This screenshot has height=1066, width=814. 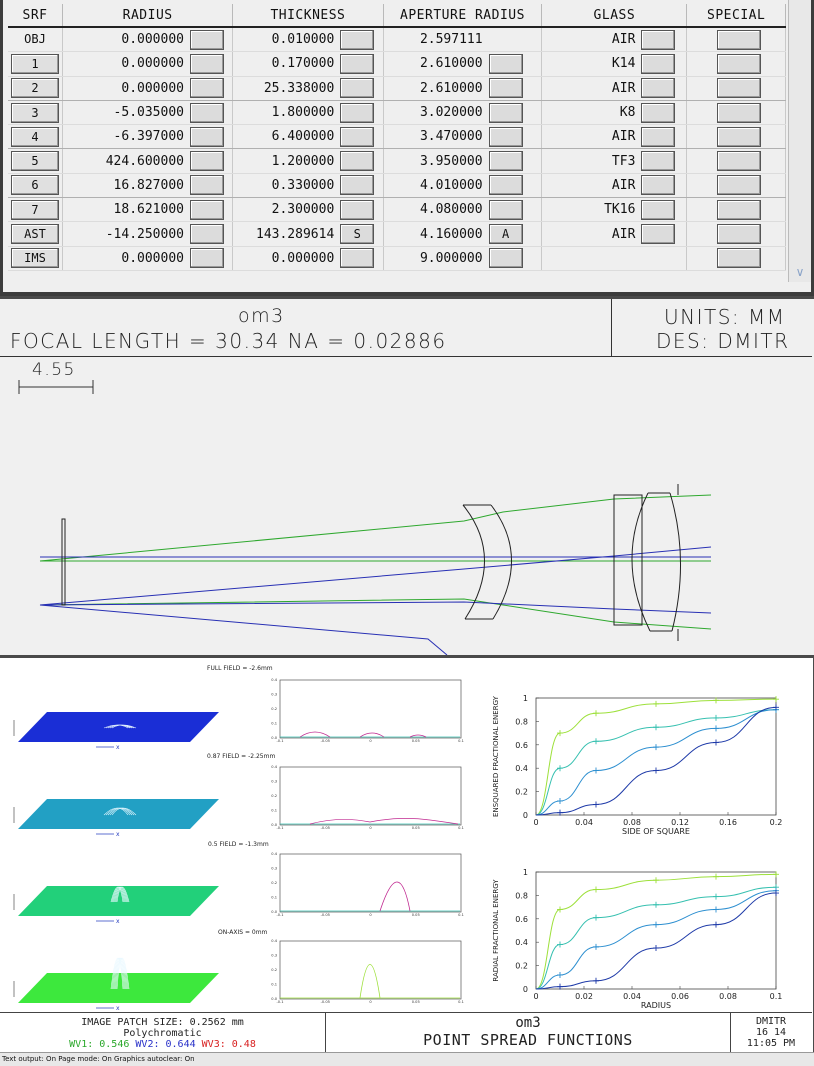 What do you see at coordinates (285, 112) in the screenshot?
I see `thickness-value: 1.800000` at bounding box center [285, 112].